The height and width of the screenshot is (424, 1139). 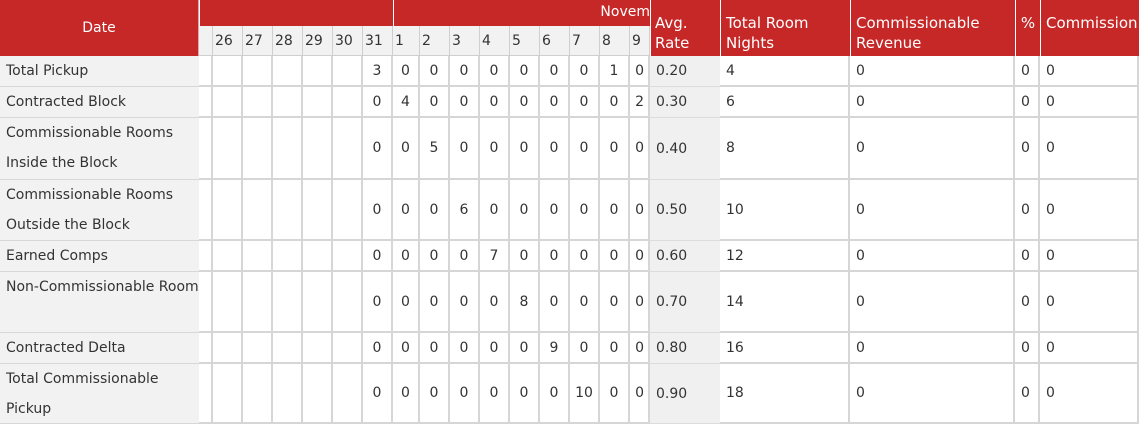 I want to click on day-value-cell: 8, so click(x=525, y=302).